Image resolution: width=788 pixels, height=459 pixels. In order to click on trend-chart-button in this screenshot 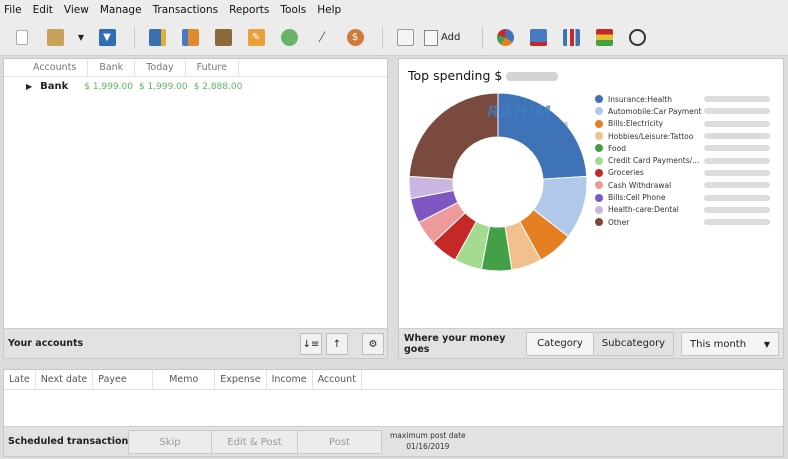, I will do `click(538, 38)`.